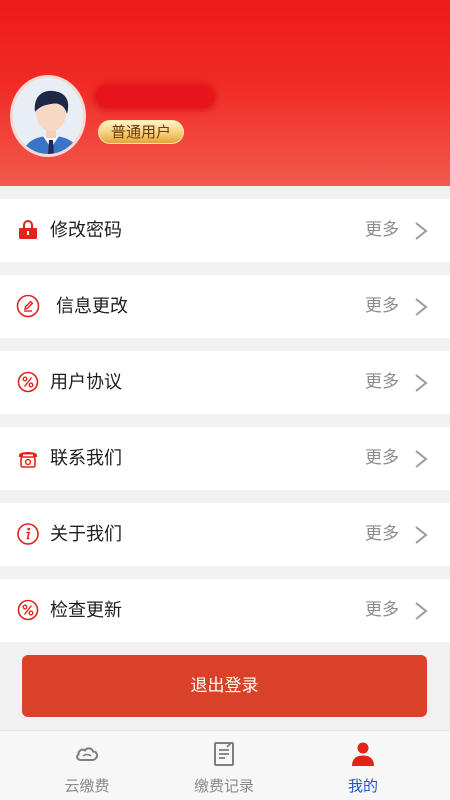  Describe the element at coordinates (86, 610) in the screenshot. I see `menu-item-label: 检查更新` at that location.